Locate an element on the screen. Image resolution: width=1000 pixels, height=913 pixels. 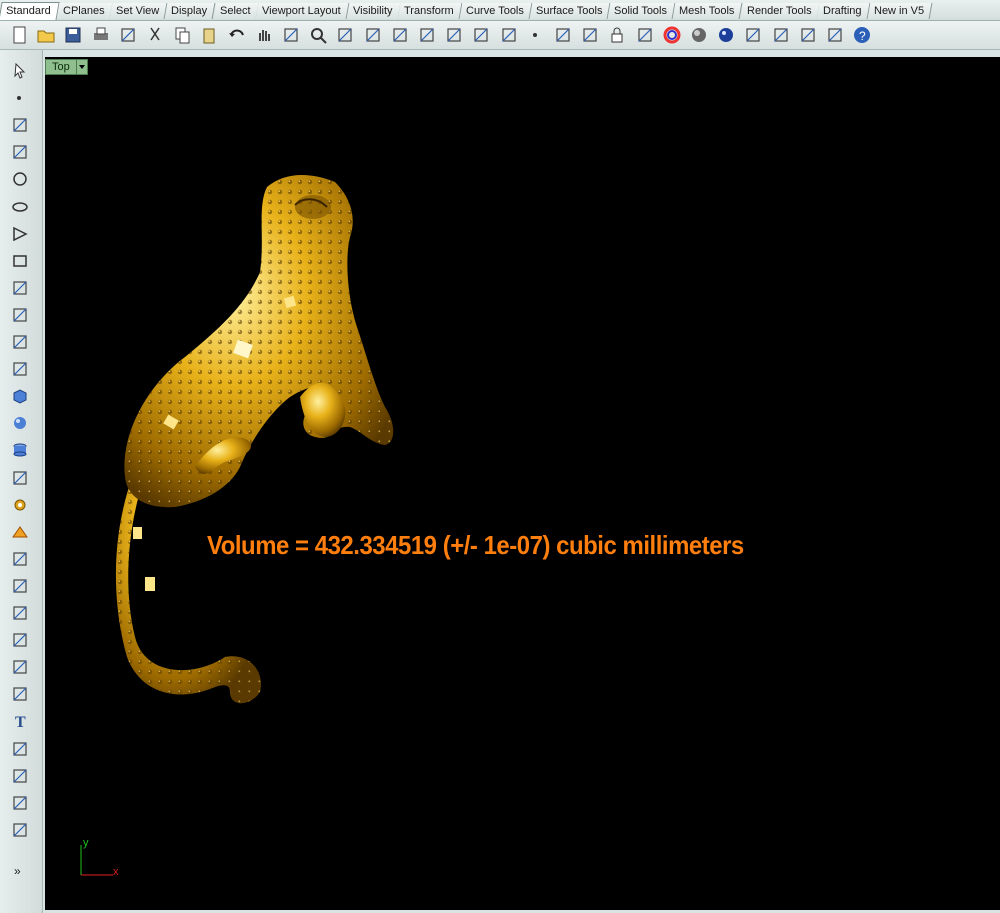
tab-visibility: Visibility is located at coordinates (373, 11).